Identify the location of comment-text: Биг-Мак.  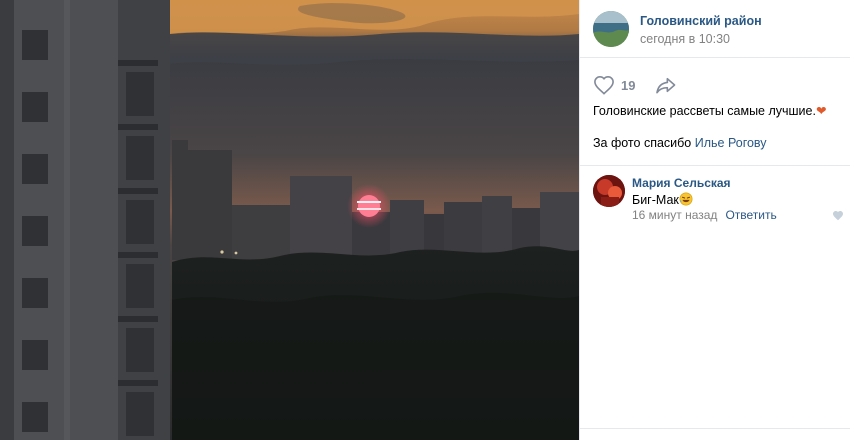
(662, 199).